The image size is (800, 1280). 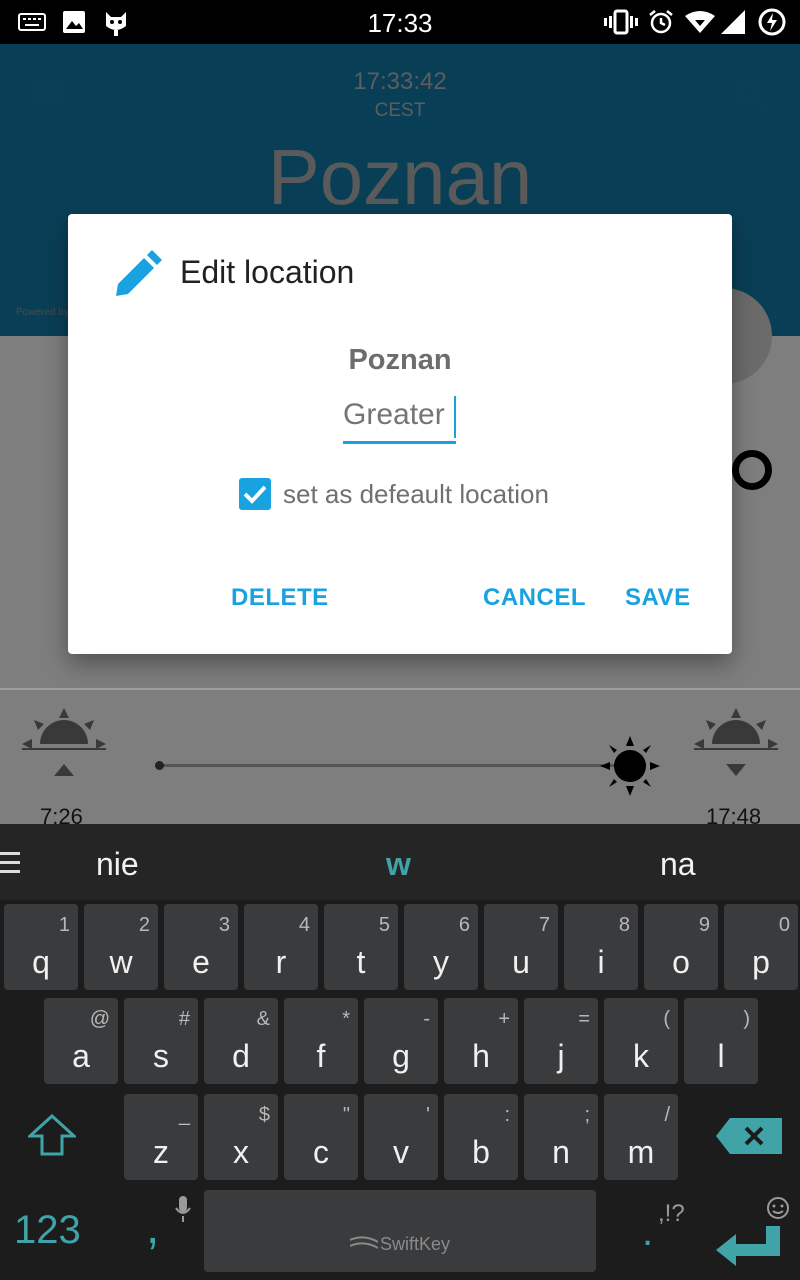 What do you see at coordinates (761, 947) in the screenshot?
I see `key-p: 0p` at bounding box center [761, 947].